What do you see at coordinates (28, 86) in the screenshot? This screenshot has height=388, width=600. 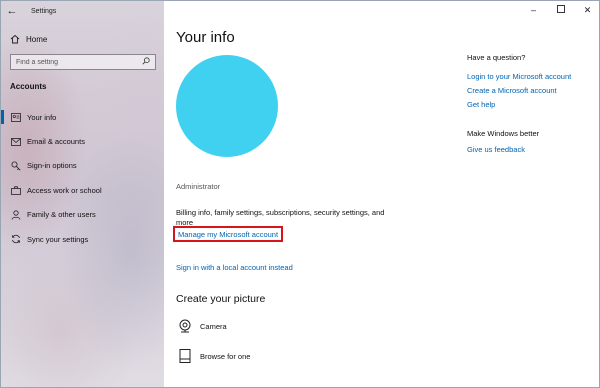 I see `section-title-accounts: Accounts` at bounding box center [28, 86].